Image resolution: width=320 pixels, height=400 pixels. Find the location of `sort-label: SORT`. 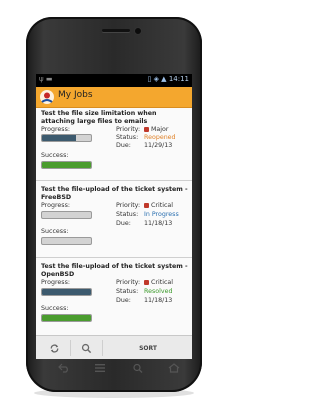

sort-label: SORT is located at coordinates (148, 348).